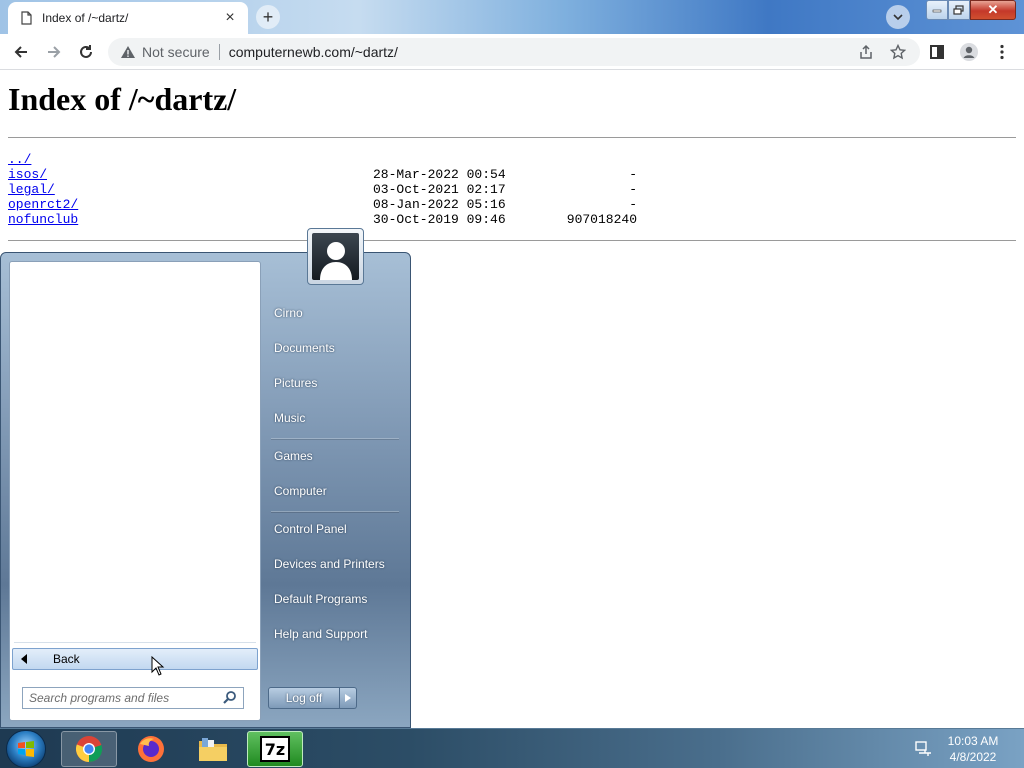 This screenshot has height=768, width=1024. What do you see at coordinates (66, 659) in the screenshot?
I see `back-label: Back` at bounding box center [66, 659].